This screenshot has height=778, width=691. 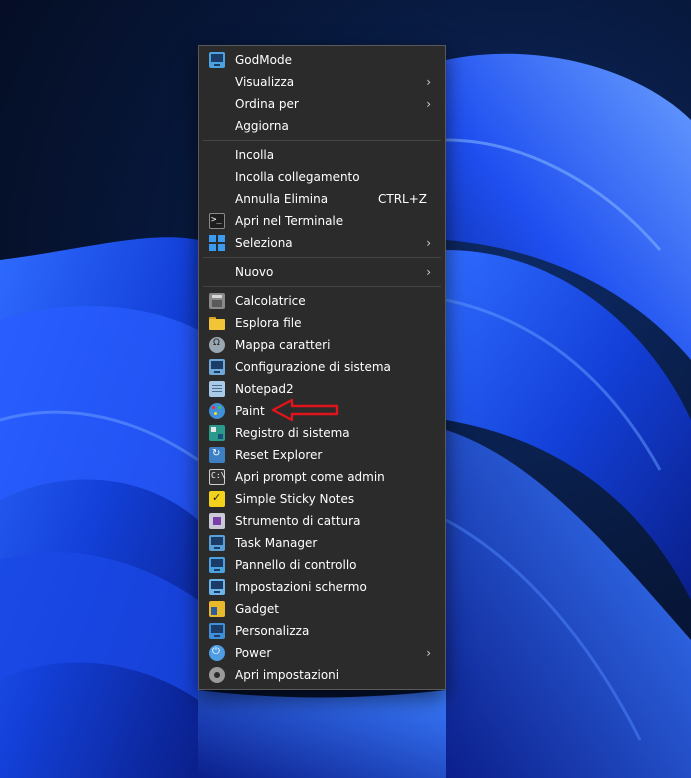 I want to click on menu-item-label: Power, so click(x=253, y=653).